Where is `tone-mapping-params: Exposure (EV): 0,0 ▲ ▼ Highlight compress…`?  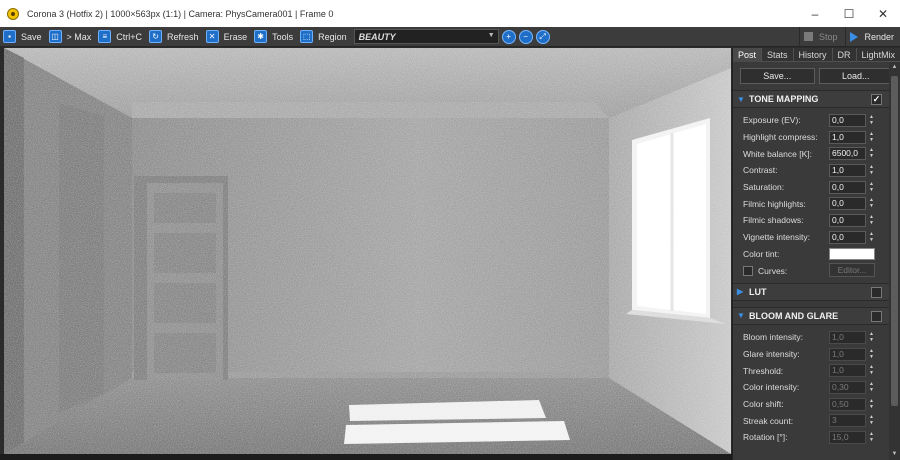
tone-mapping-params: Exposure (EV): 0,0 ▲ ▼ Highlight compress… is located at coordinates (816, 195).